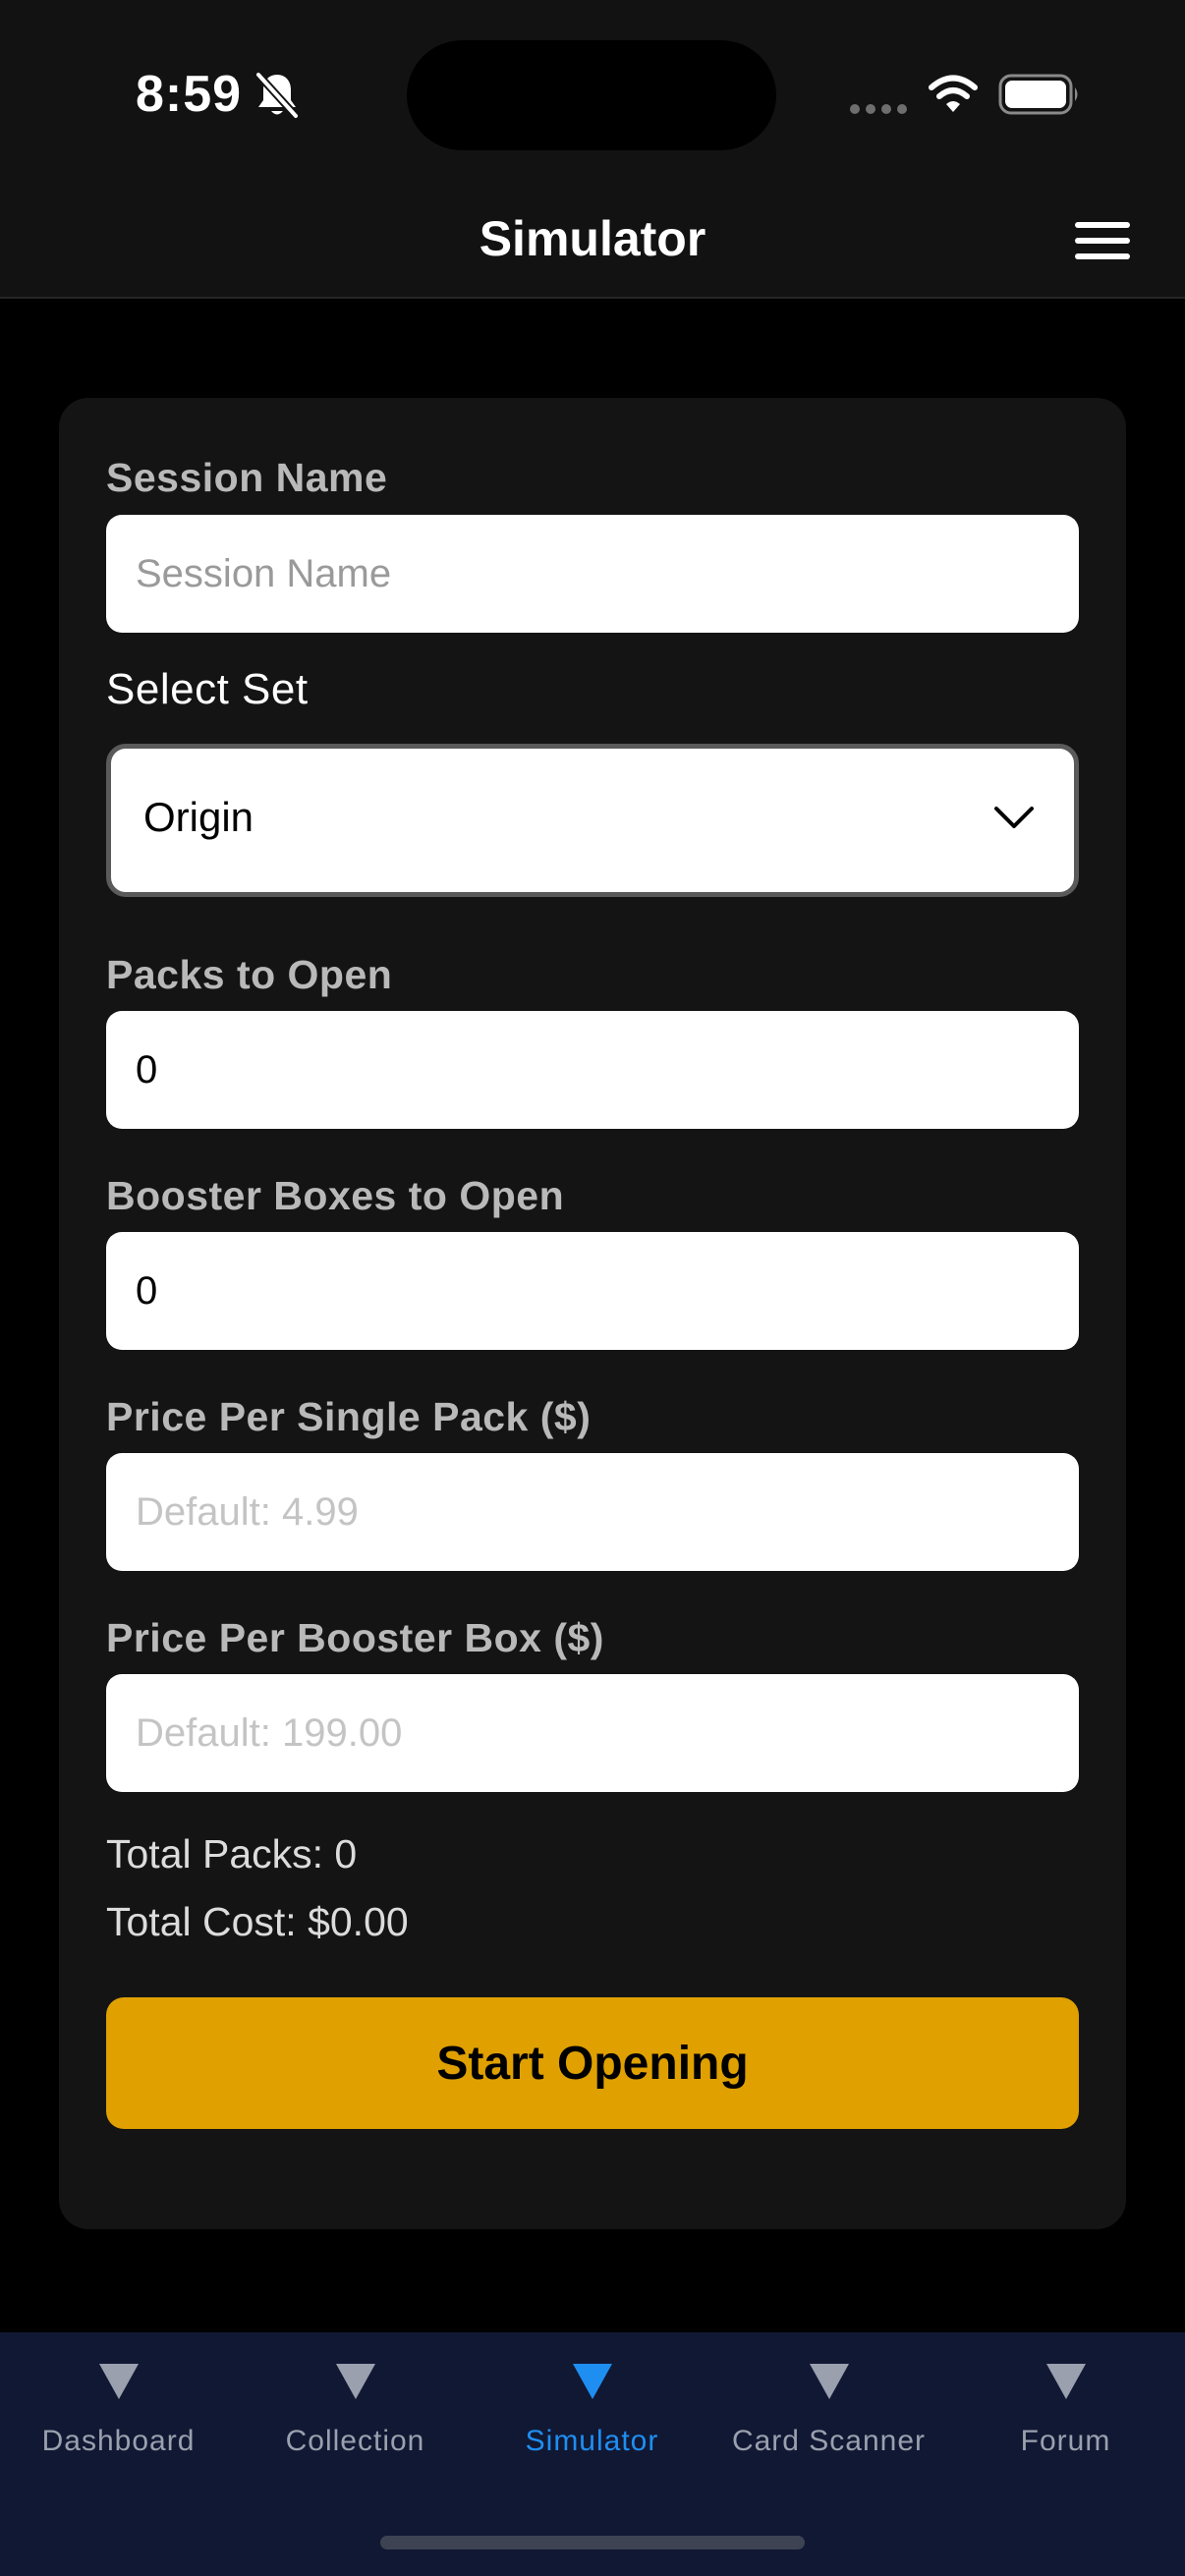  I want to click on price-per-pack-label: Price Per Single Pack ($), so click(349, 1416).